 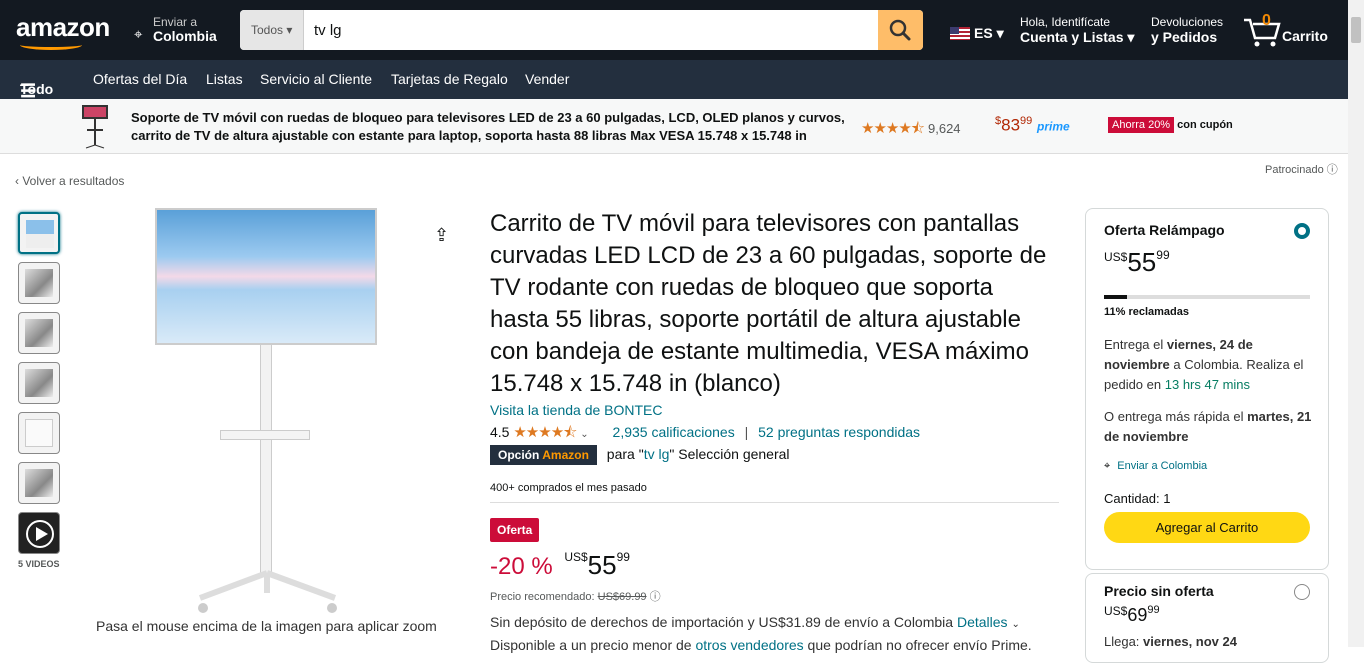 I want to click on lightning-deal-title: Oferta Relámpago, so click(x=1164, y=230).